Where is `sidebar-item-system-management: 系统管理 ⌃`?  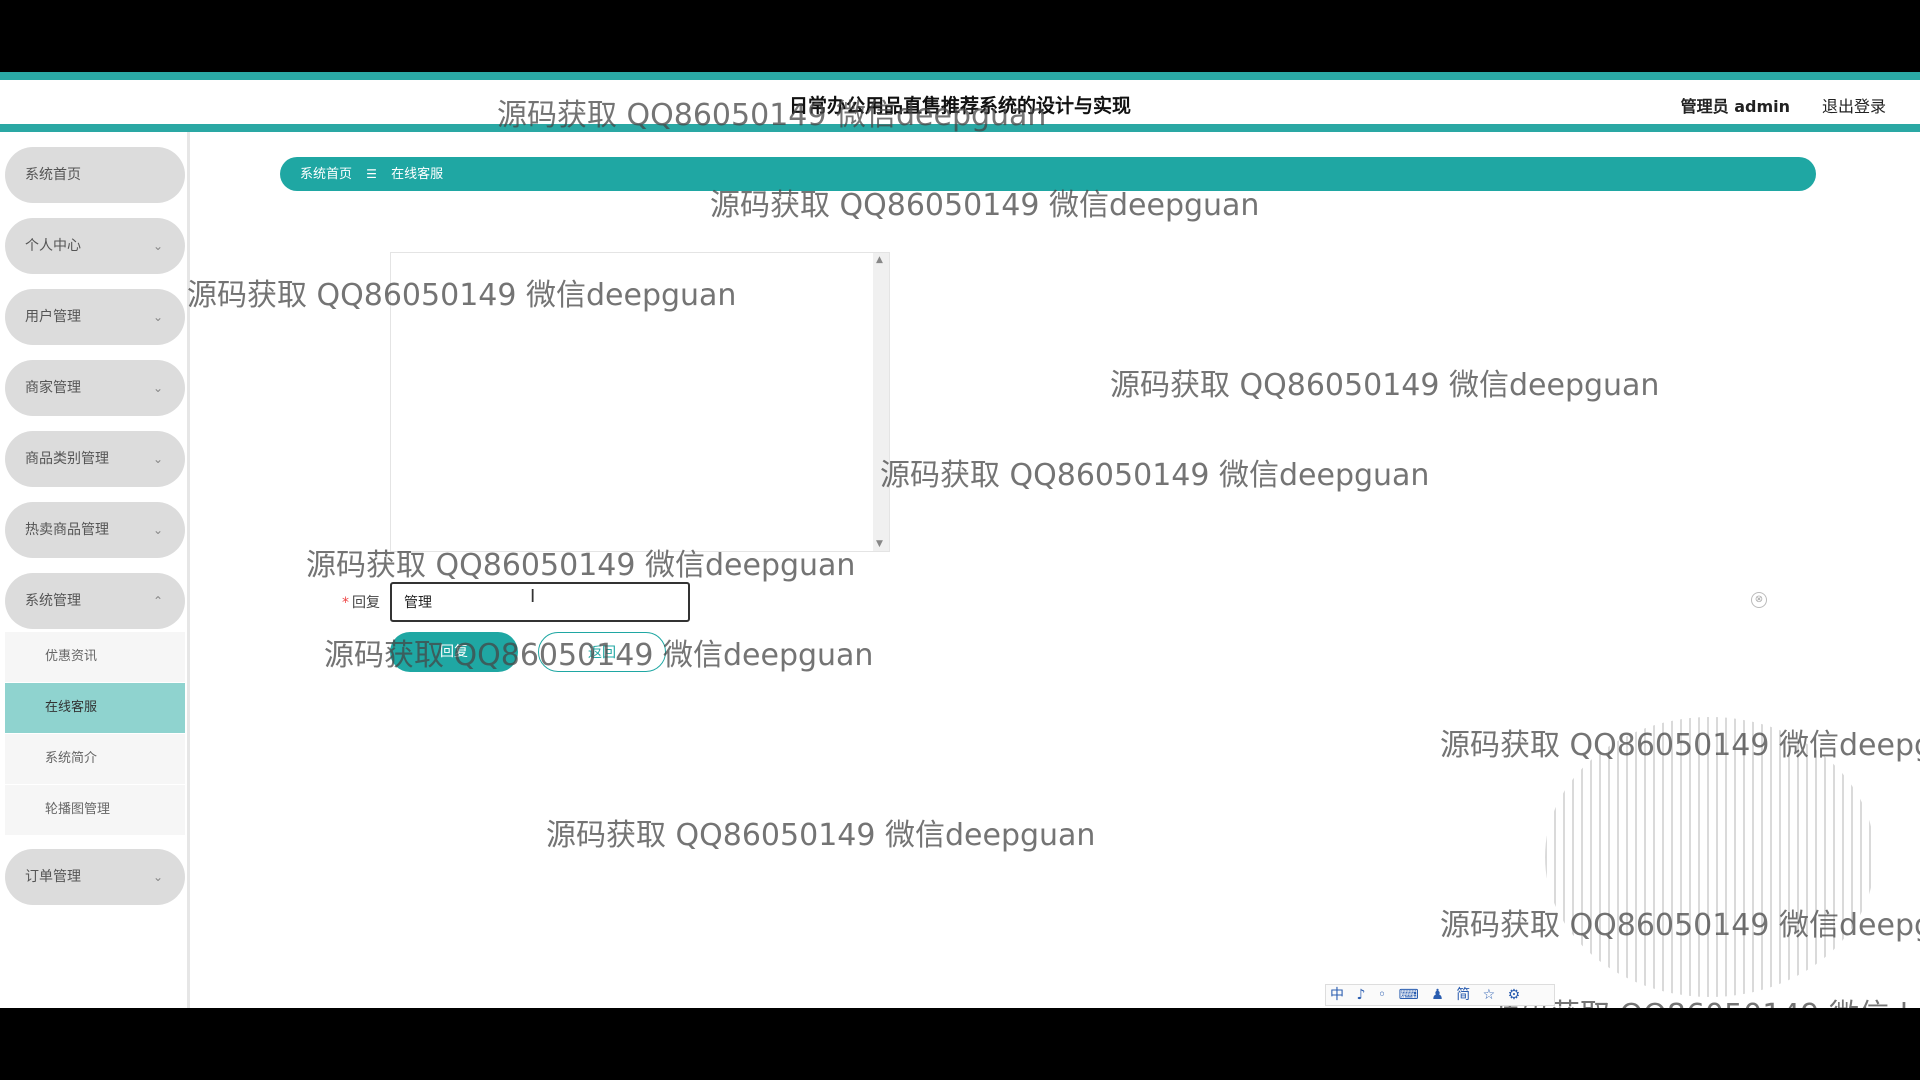 sidebar-item-system-management: 系统管理 ⌃ is located at coordinates (95, 601).